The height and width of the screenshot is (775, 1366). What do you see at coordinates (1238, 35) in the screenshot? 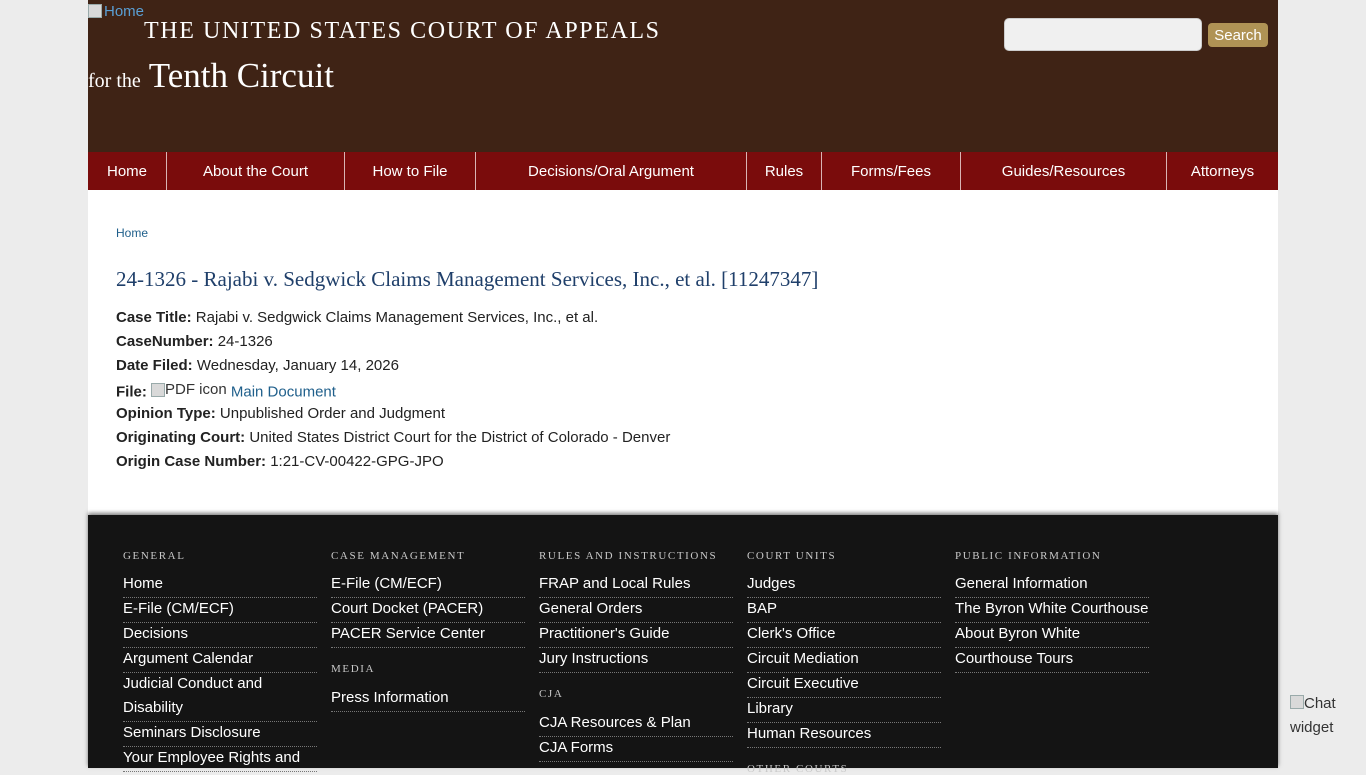
I see `search-button: Search` at bounding box center [1238, 35].